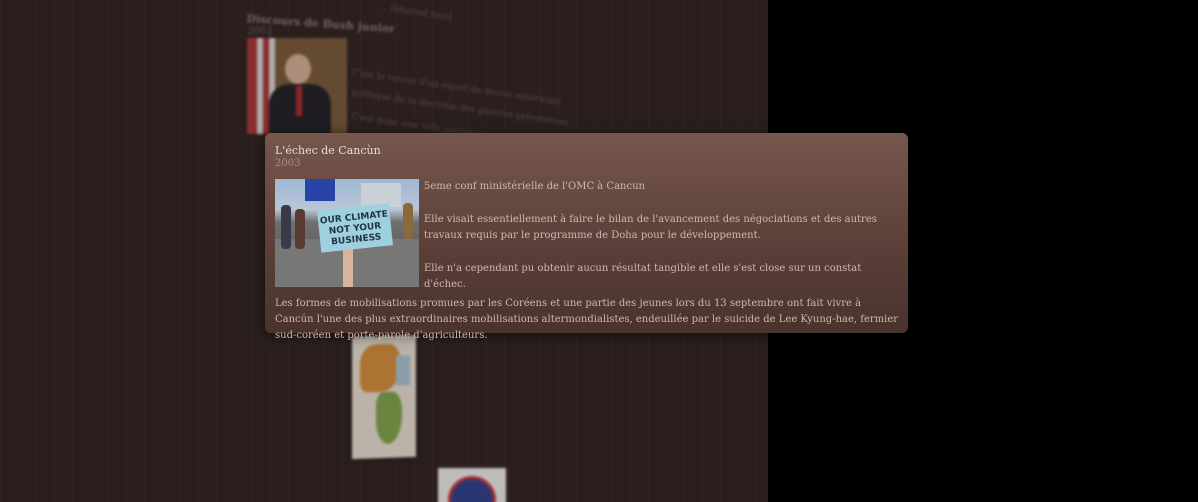  I want to click on background-map-image, so click(384, 397).